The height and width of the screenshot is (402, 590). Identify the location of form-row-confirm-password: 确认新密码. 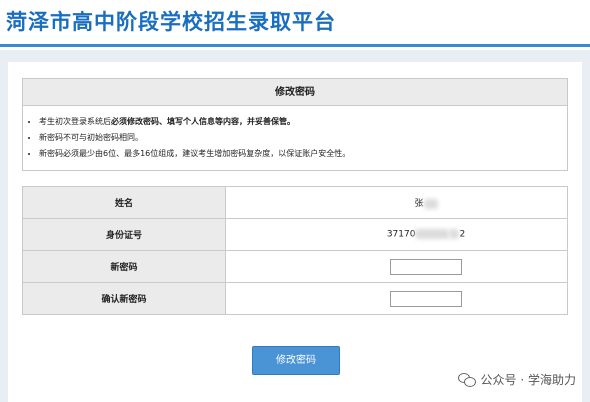
(295, 298).